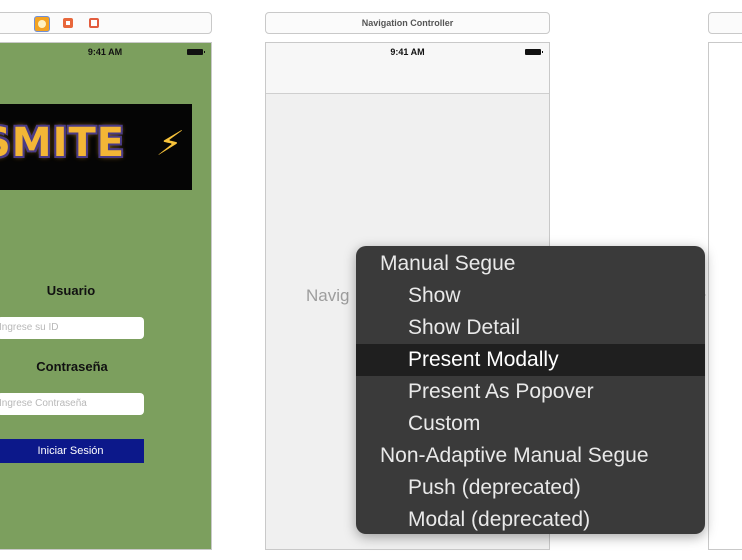 The image size is (742, 560). Describe the element at coordinates (530, 424) in the screenshot. I see `menu-item-custom: Custom` at that location.